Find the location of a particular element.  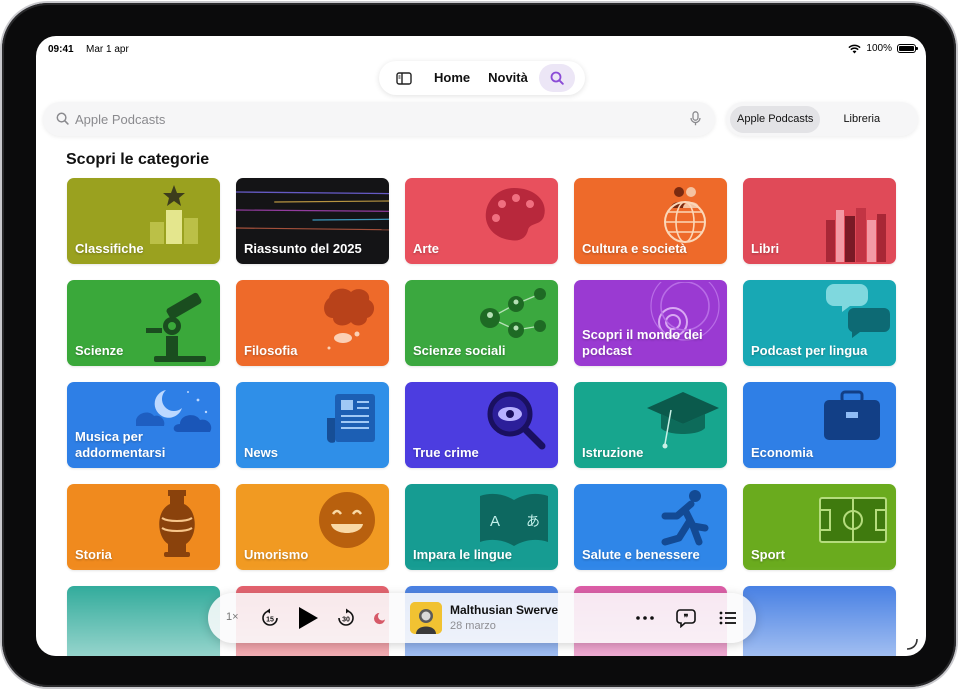

category-tile: Scienze is located at coordinates (143, 323).